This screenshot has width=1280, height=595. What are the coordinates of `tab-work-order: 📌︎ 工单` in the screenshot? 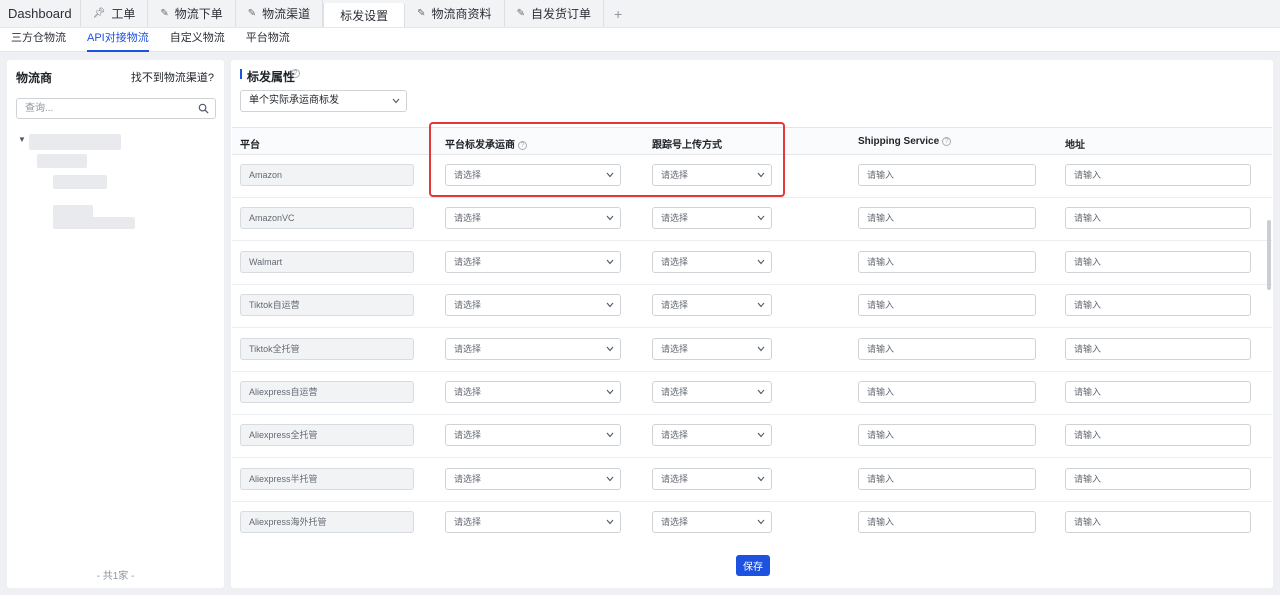 It's located at (115, 13).